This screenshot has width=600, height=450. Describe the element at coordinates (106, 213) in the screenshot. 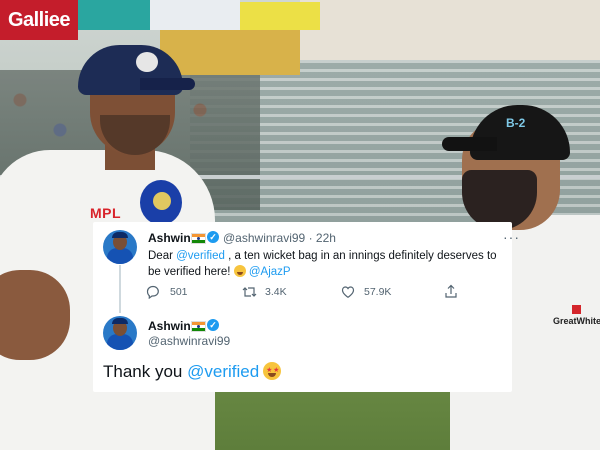

I see `shirt-sponsor-logo: MPL` at that location.